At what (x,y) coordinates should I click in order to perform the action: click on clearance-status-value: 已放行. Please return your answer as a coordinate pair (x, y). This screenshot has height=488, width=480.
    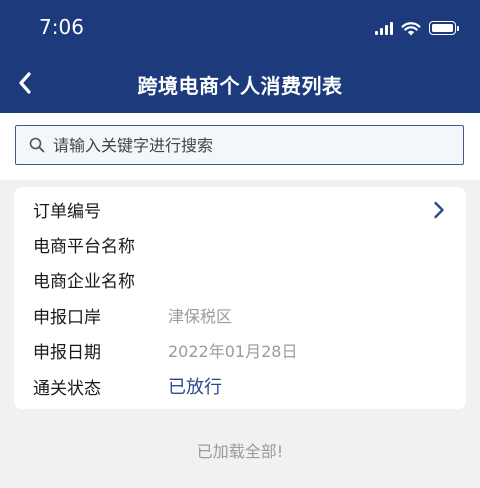
    Looking at the image, I should click on (195, 387).